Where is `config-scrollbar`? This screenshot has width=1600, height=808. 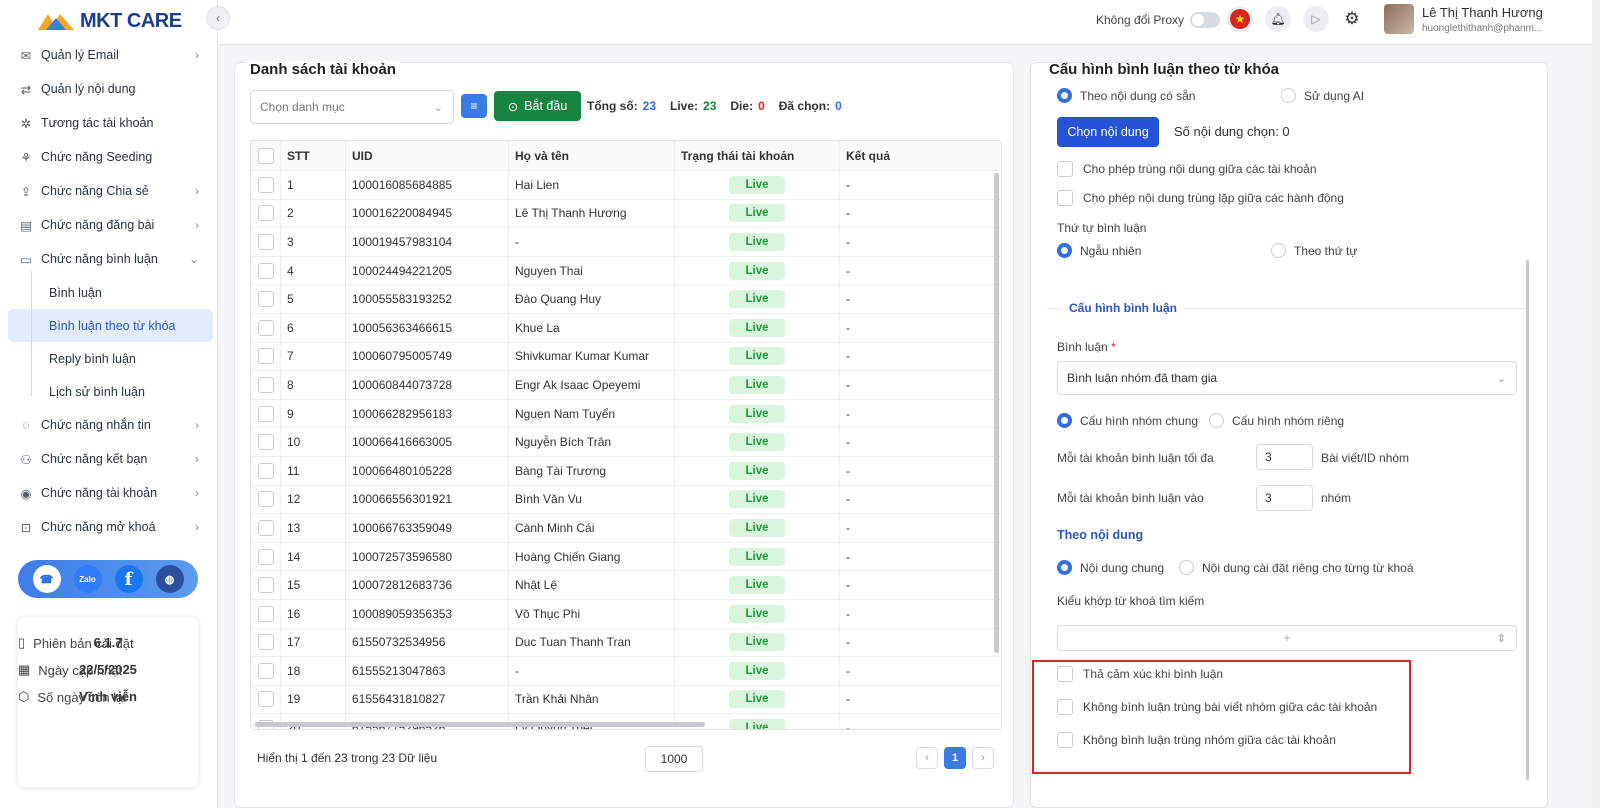 config-scrollbar is located at coordinates (1527, 520).